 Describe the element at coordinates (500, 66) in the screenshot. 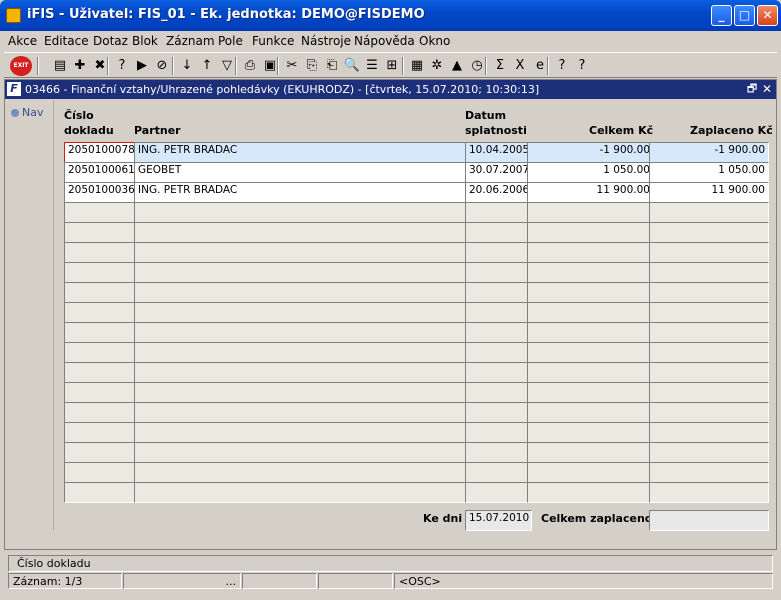

I see `sum-icon: Σ` at that location.